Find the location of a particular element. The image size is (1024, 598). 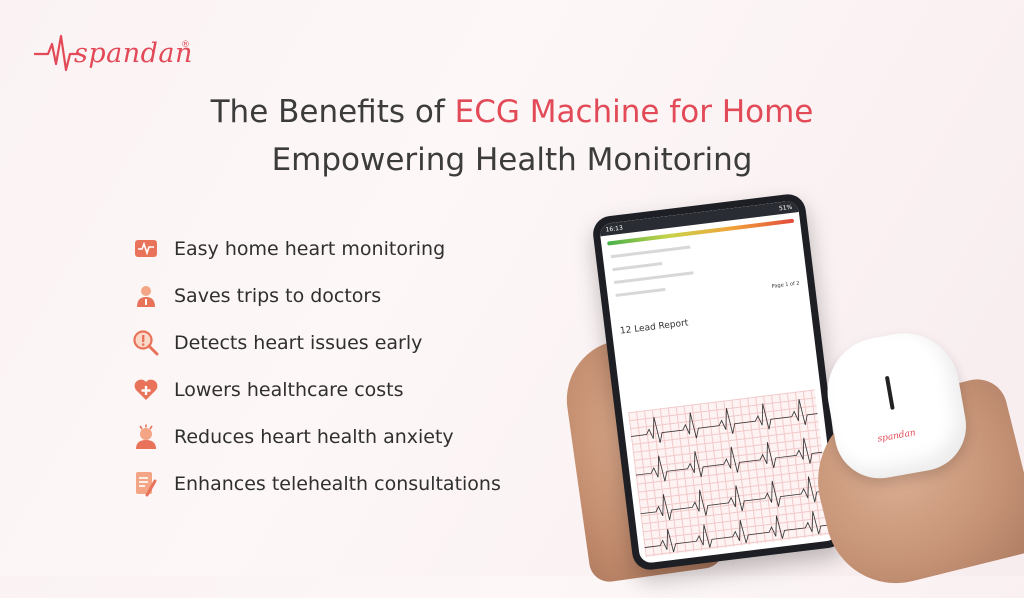

benefit-item: Lowers healthcare costs is located at coordinates (316, 389).